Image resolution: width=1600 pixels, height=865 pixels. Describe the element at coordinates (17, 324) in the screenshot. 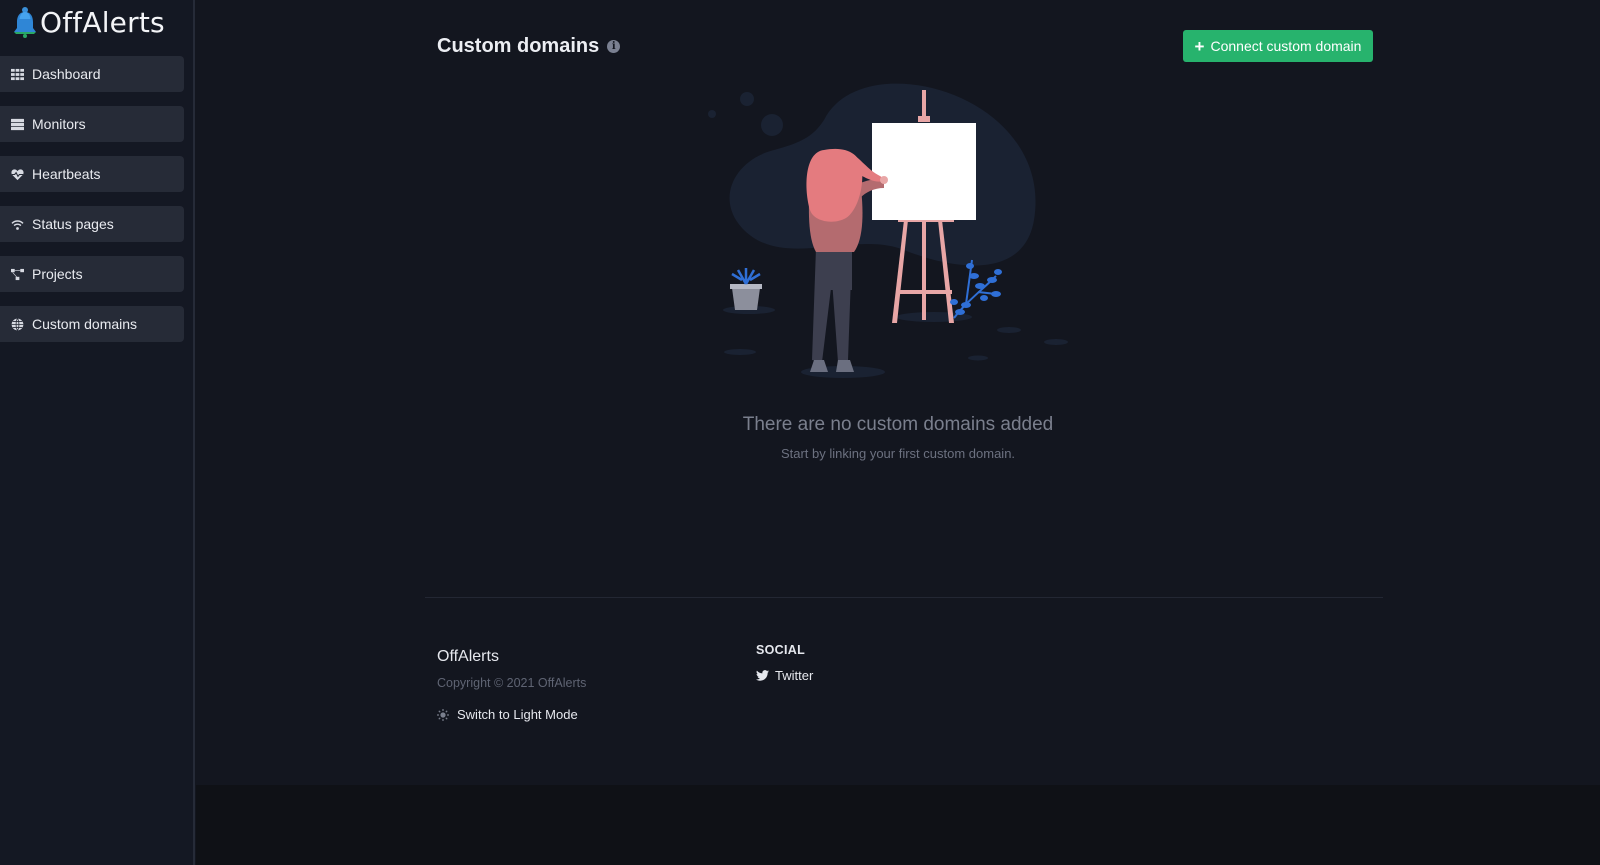

I see `globe-icon` at that location.